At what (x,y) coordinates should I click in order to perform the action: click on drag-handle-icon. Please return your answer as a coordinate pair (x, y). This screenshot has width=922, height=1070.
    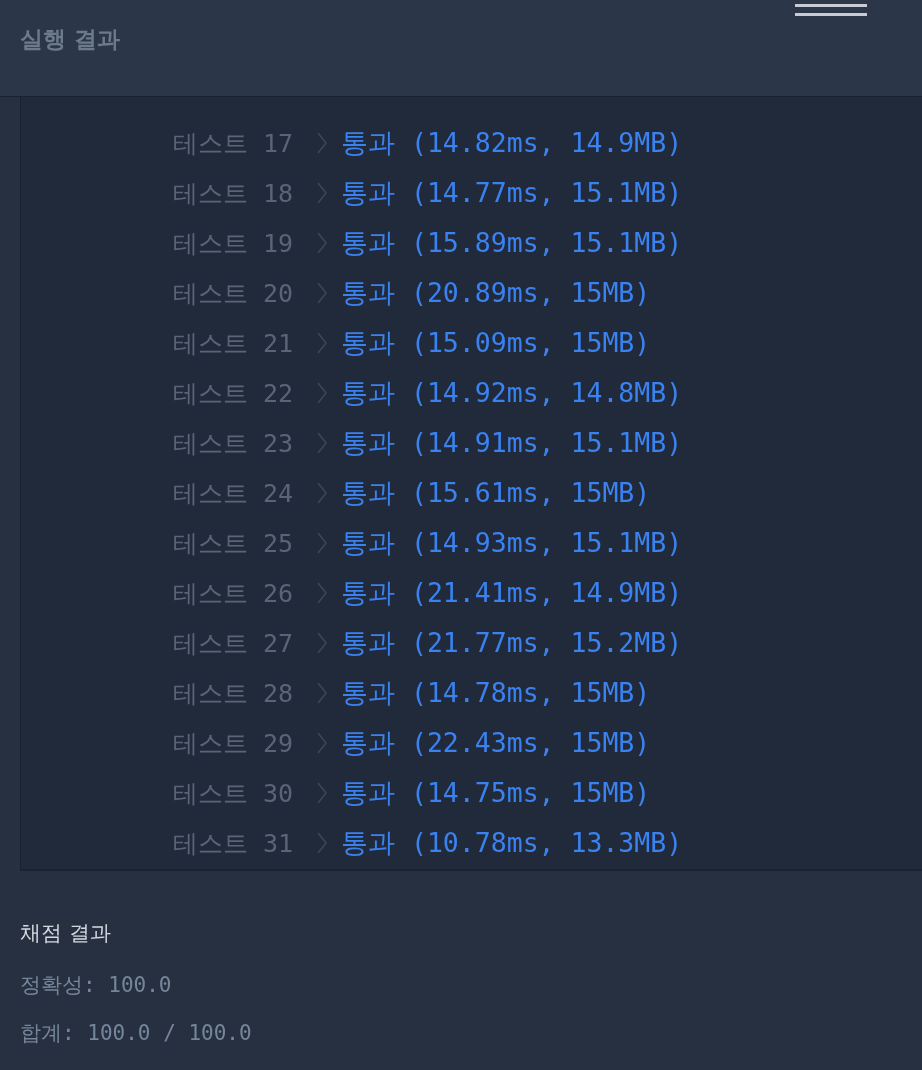
    Looking at the image, I should click on (831, 10).